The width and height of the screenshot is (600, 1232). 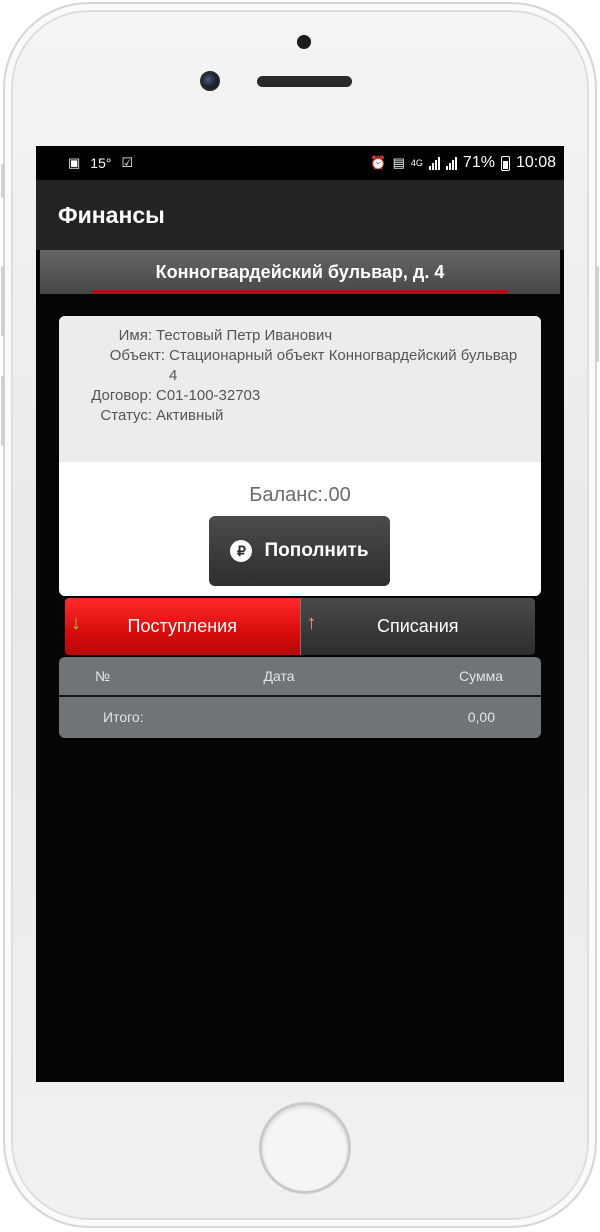 What do you see at coordinates (304, 42) in the screenshot?
I see `proximity-sensor` at bounding box center [304, 42].